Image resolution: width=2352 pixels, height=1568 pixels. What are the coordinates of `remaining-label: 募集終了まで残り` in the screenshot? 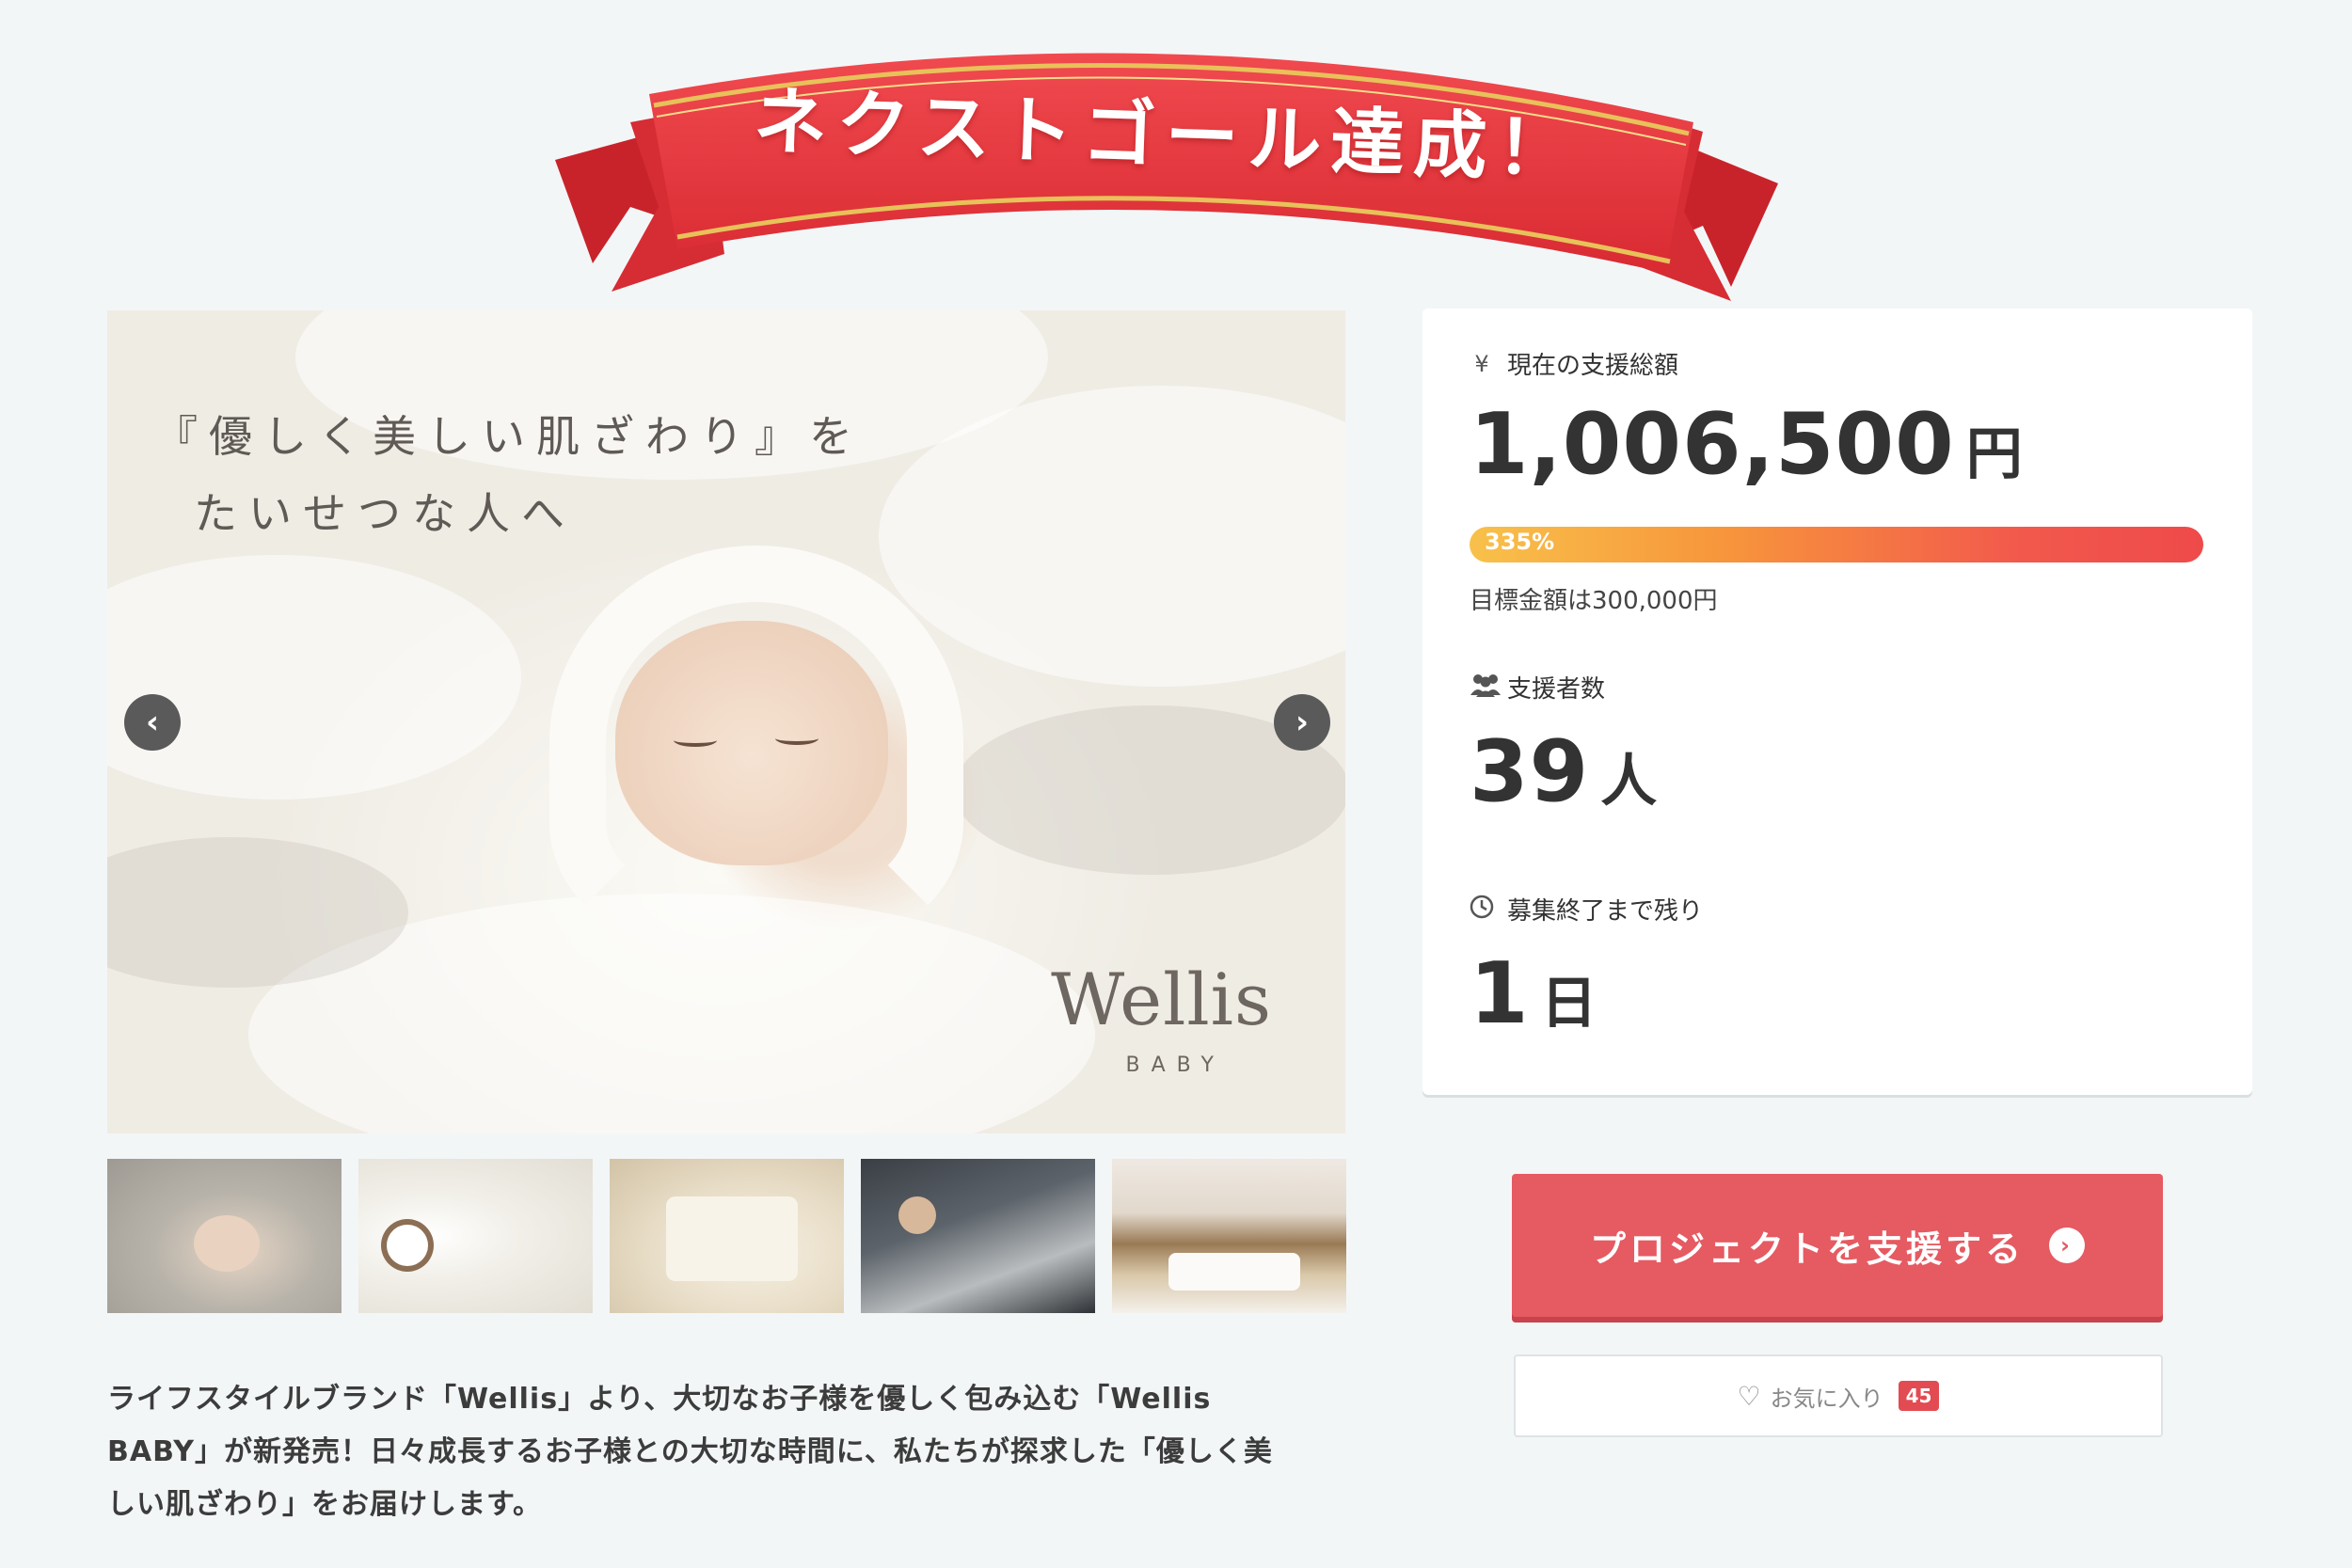 It's located at (1586, 909).